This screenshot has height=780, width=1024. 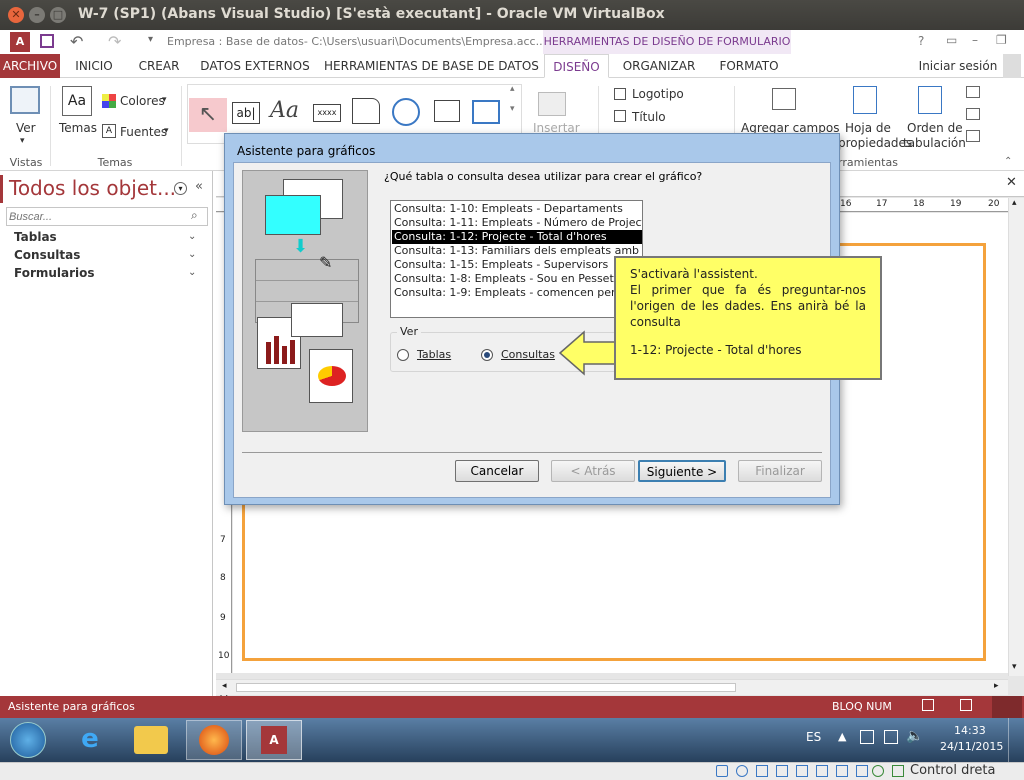 I want to click on nav-category-tablas: Tablas, so click(x=35, y=237).